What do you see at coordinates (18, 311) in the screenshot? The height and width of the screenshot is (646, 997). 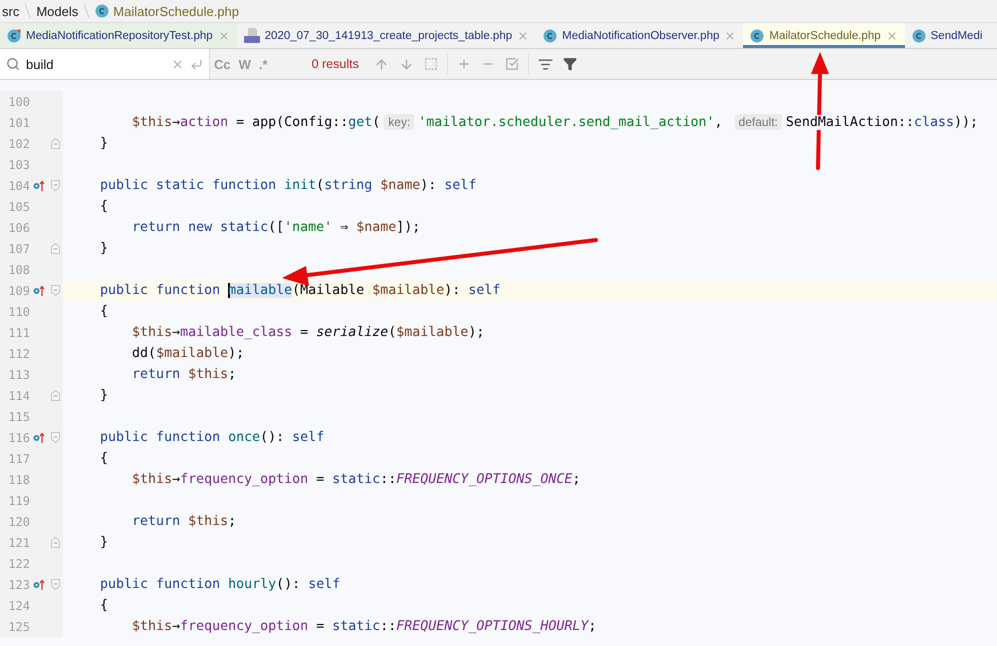 I see `line-number: 110` at bounding box center [18, 311].